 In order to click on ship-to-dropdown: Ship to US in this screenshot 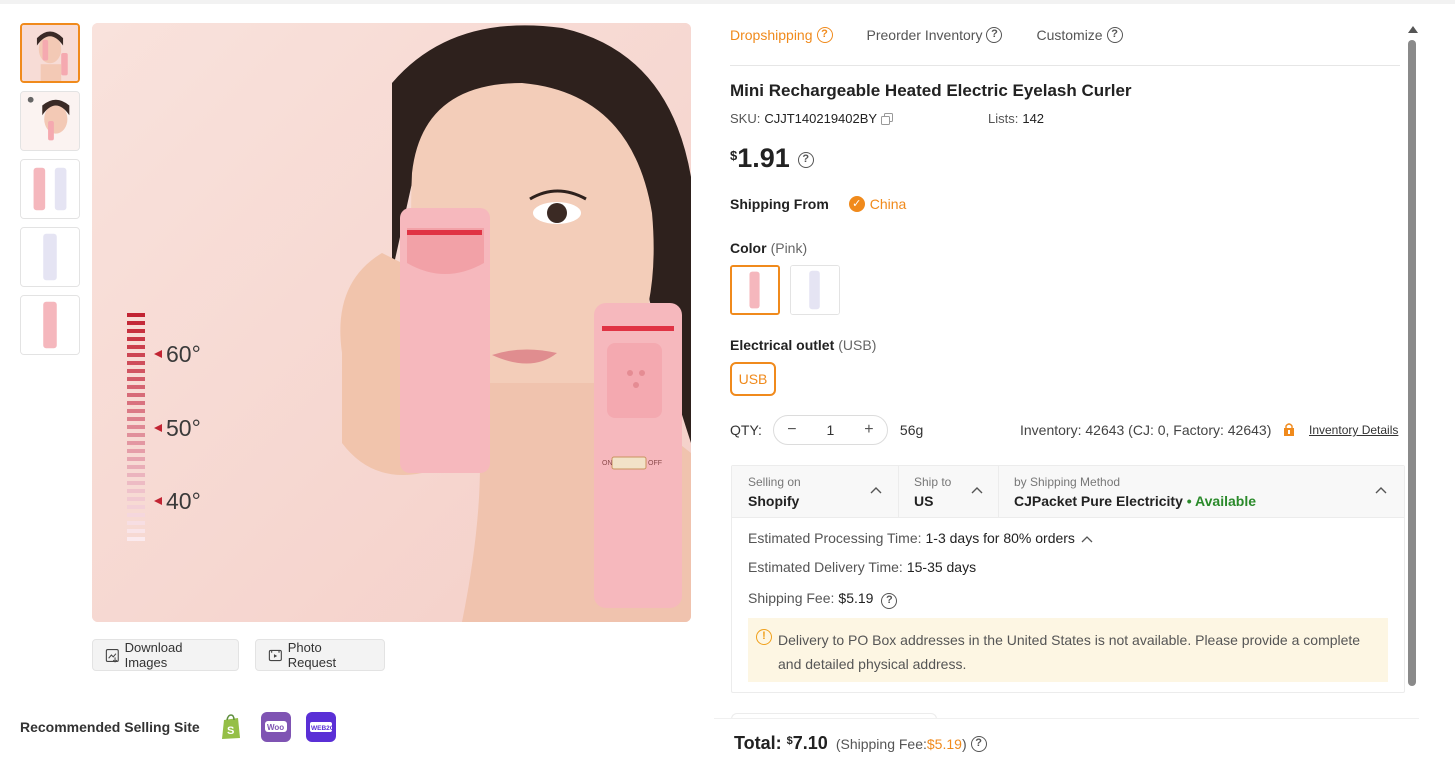, I will do `click(949, 492)`.